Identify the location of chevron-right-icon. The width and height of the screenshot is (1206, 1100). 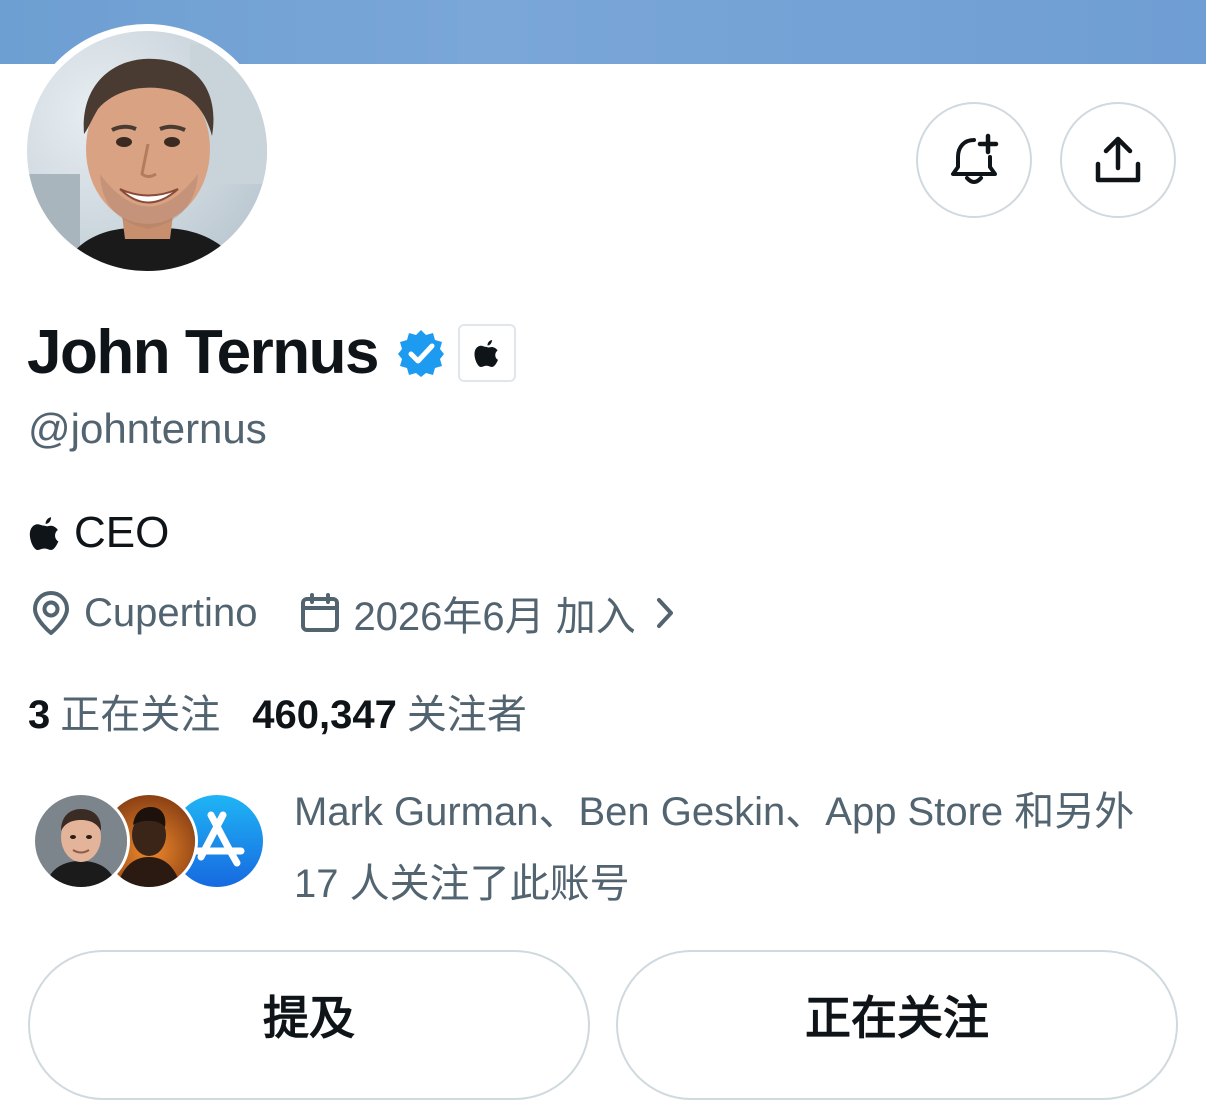
(665, 613).